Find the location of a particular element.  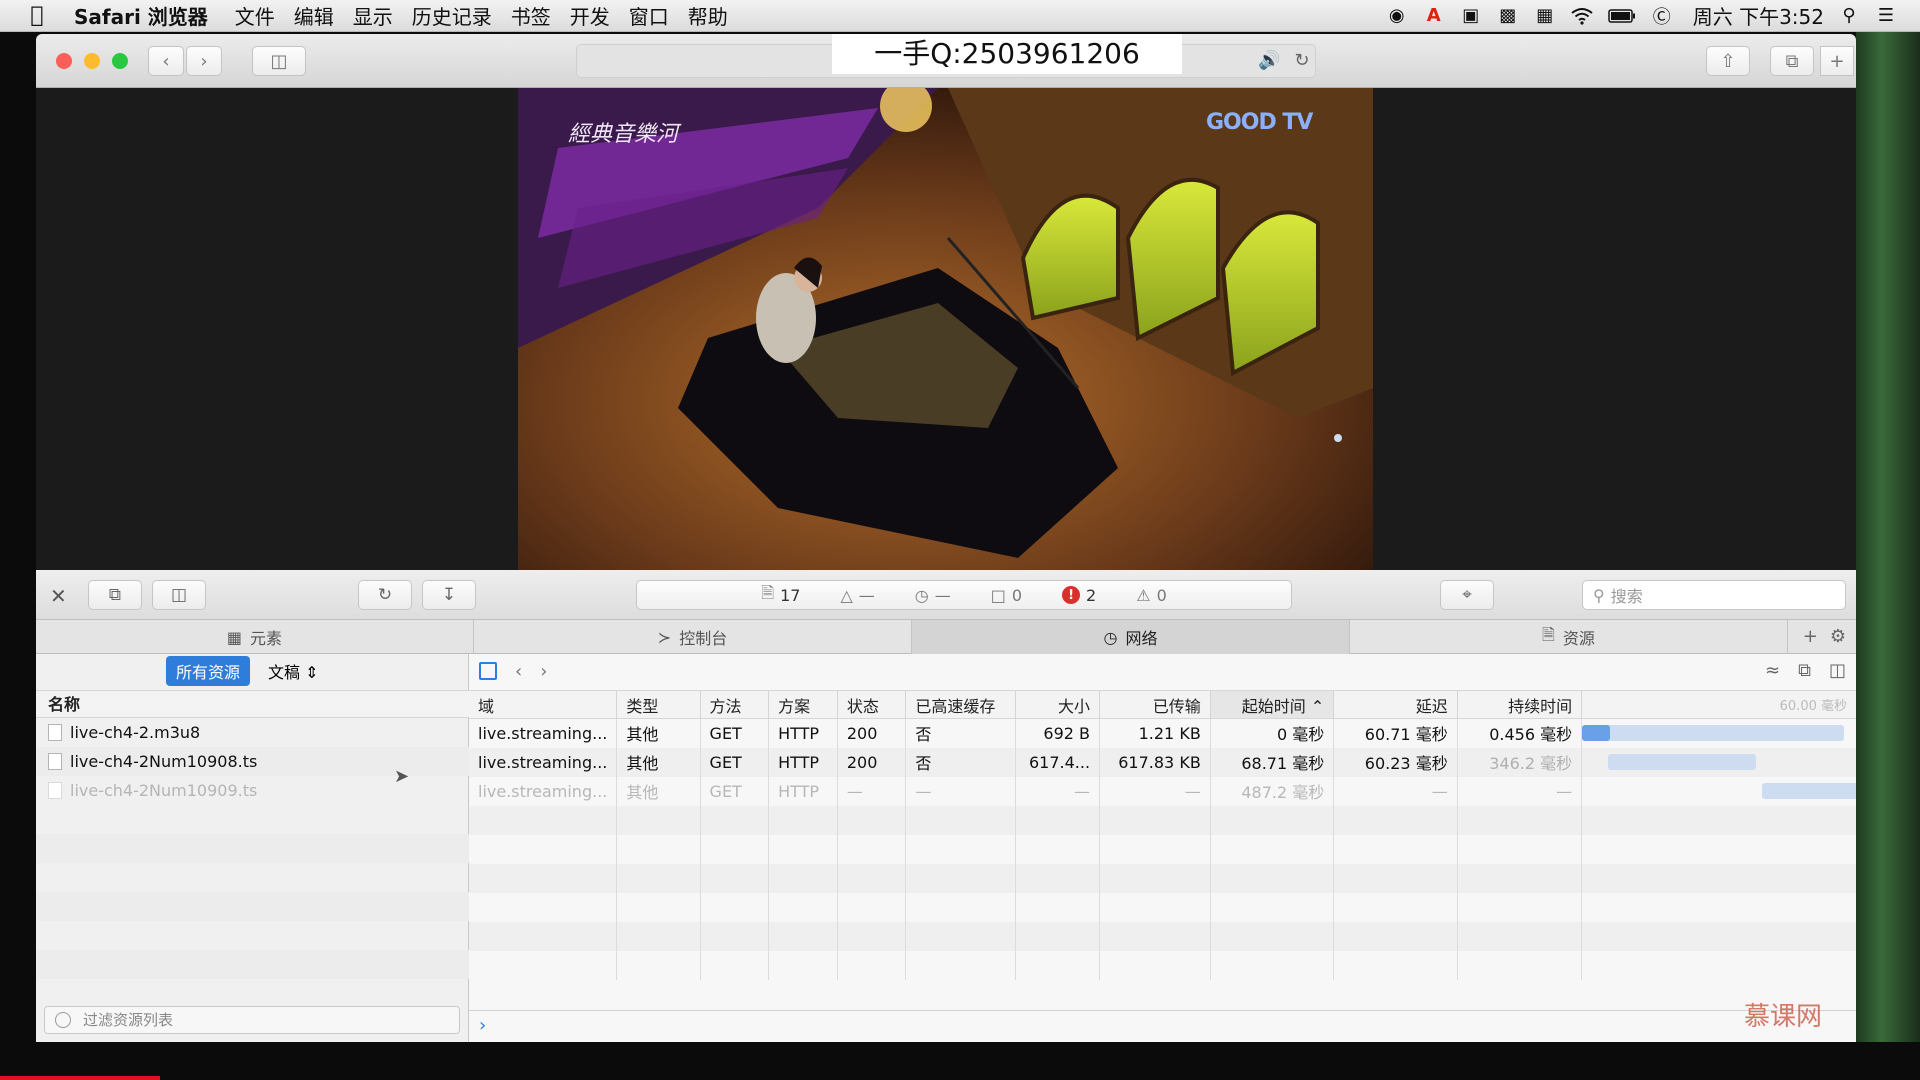

add-tab-icon: + is located at coordinates (1810, 636).